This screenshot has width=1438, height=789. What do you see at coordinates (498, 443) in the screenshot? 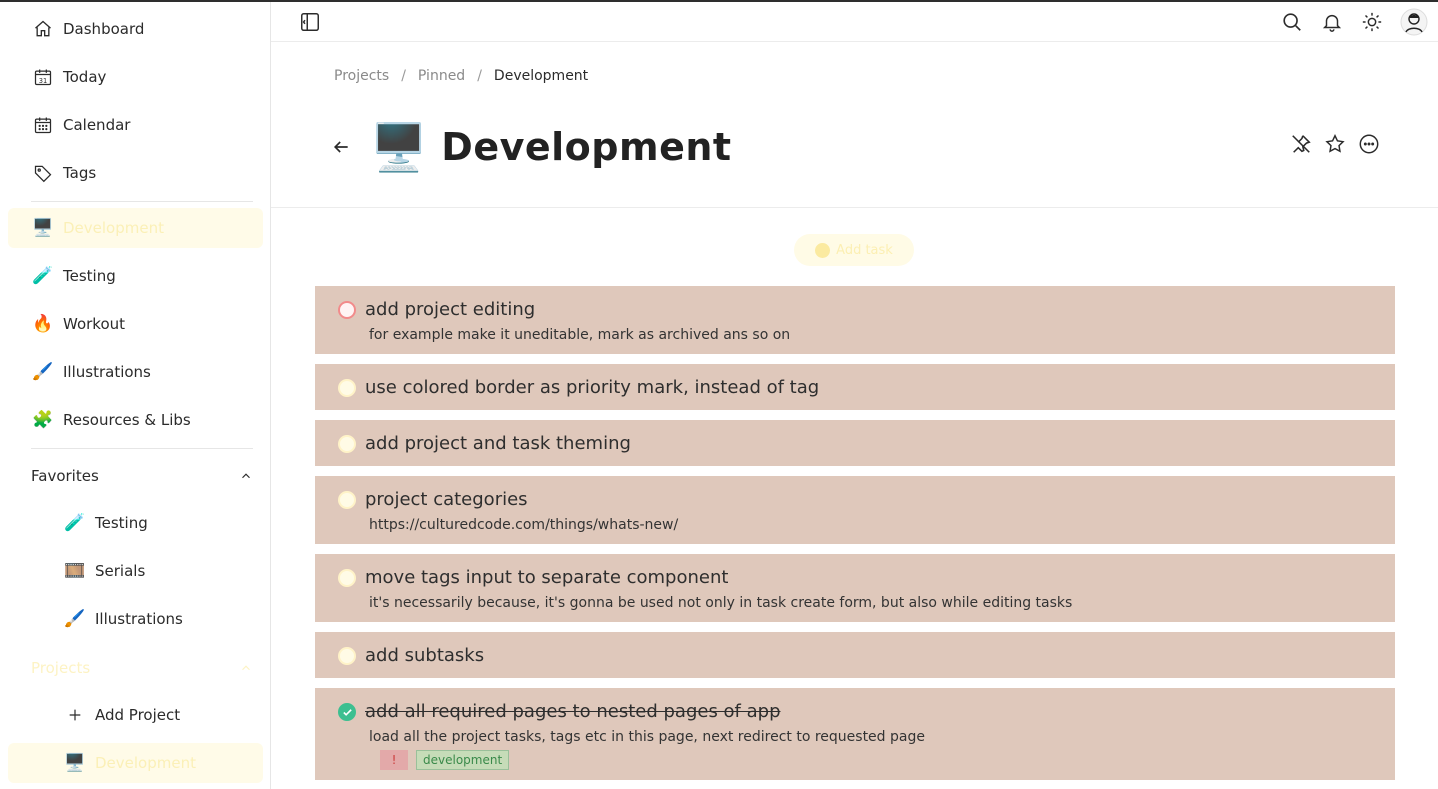
I see `task-name: add project and task theming` at bounding box center [498, 443].